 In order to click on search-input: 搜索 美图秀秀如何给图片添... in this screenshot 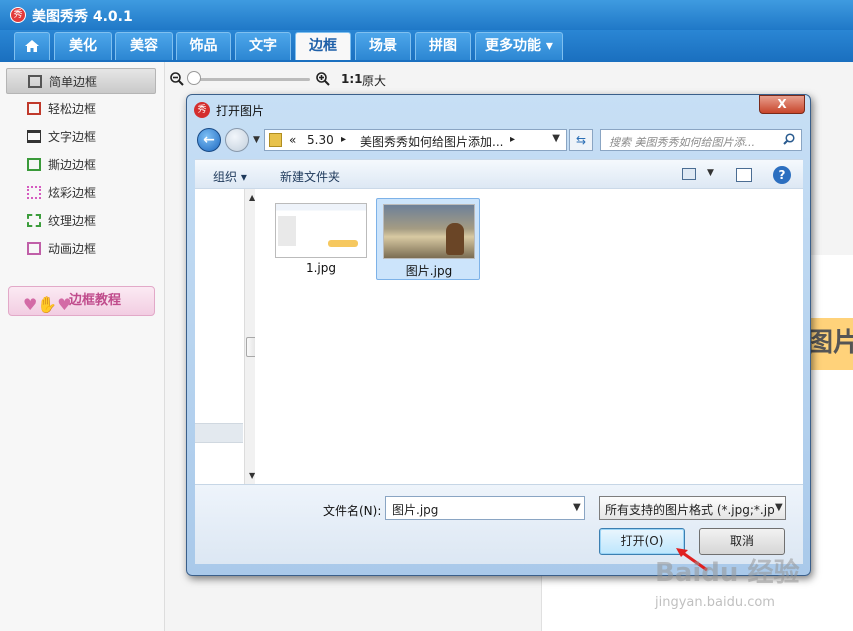, I will do `click(701, 140)`.